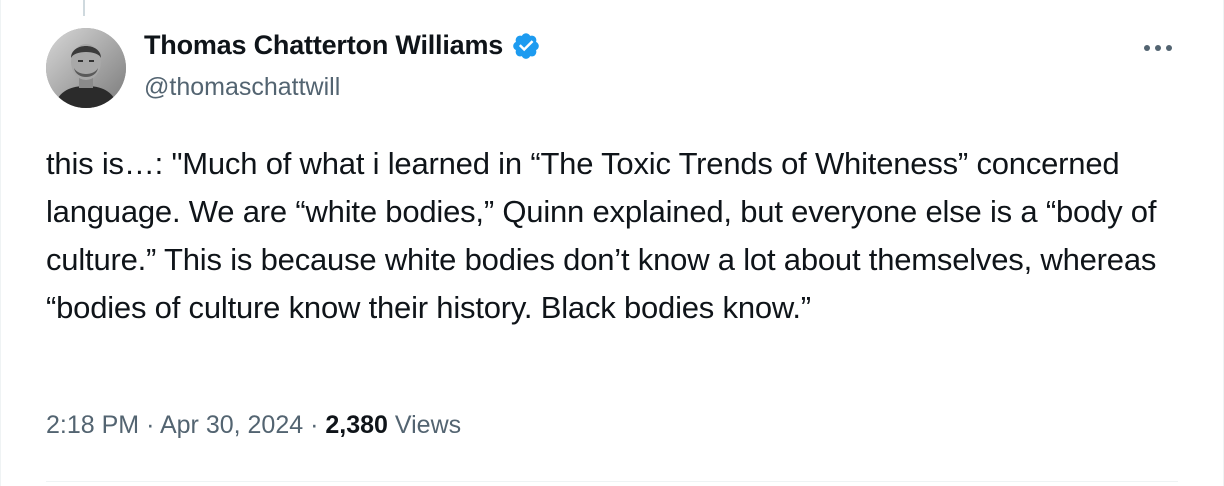 Image resolution: width=1224 pixels, height=486 pixels. Describe the element at coordinates (428, 425) in the screenshot. I see `views-label: Views` at that location.